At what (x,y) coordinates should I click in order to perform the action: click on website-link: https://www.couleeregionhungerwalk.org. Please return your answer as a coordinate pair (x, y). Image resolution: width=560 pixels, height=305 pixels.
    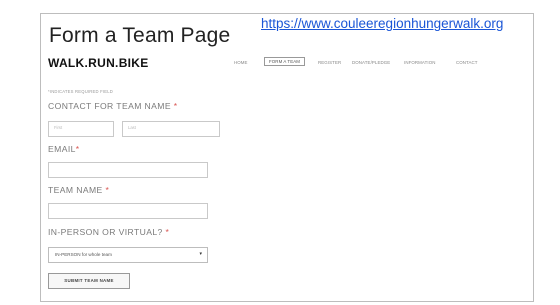
    Looking at the image, I should click on (382, 23).